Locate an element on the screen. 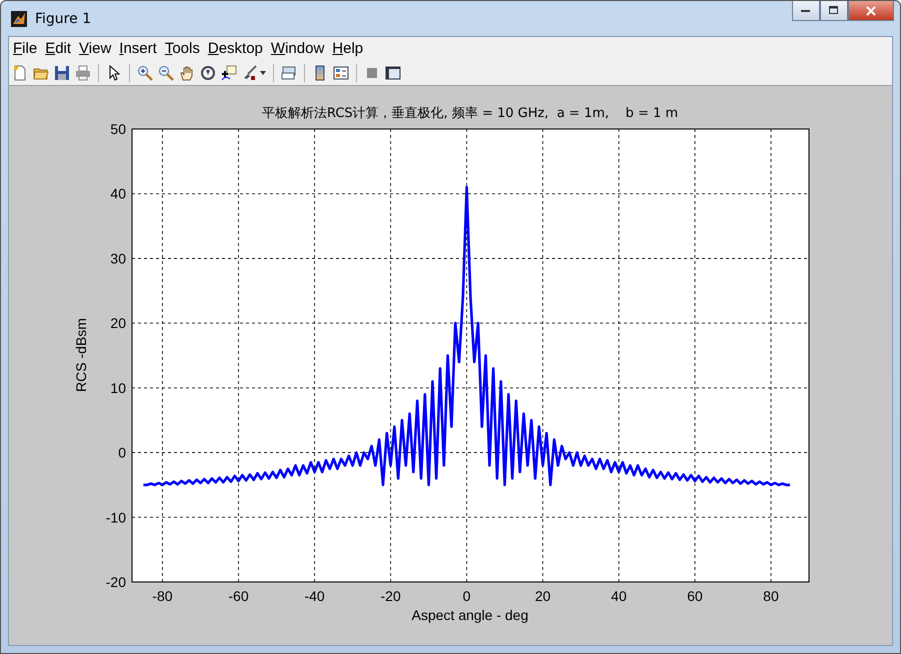  x-tick-label: -80 is located at coordinates (162, 596).